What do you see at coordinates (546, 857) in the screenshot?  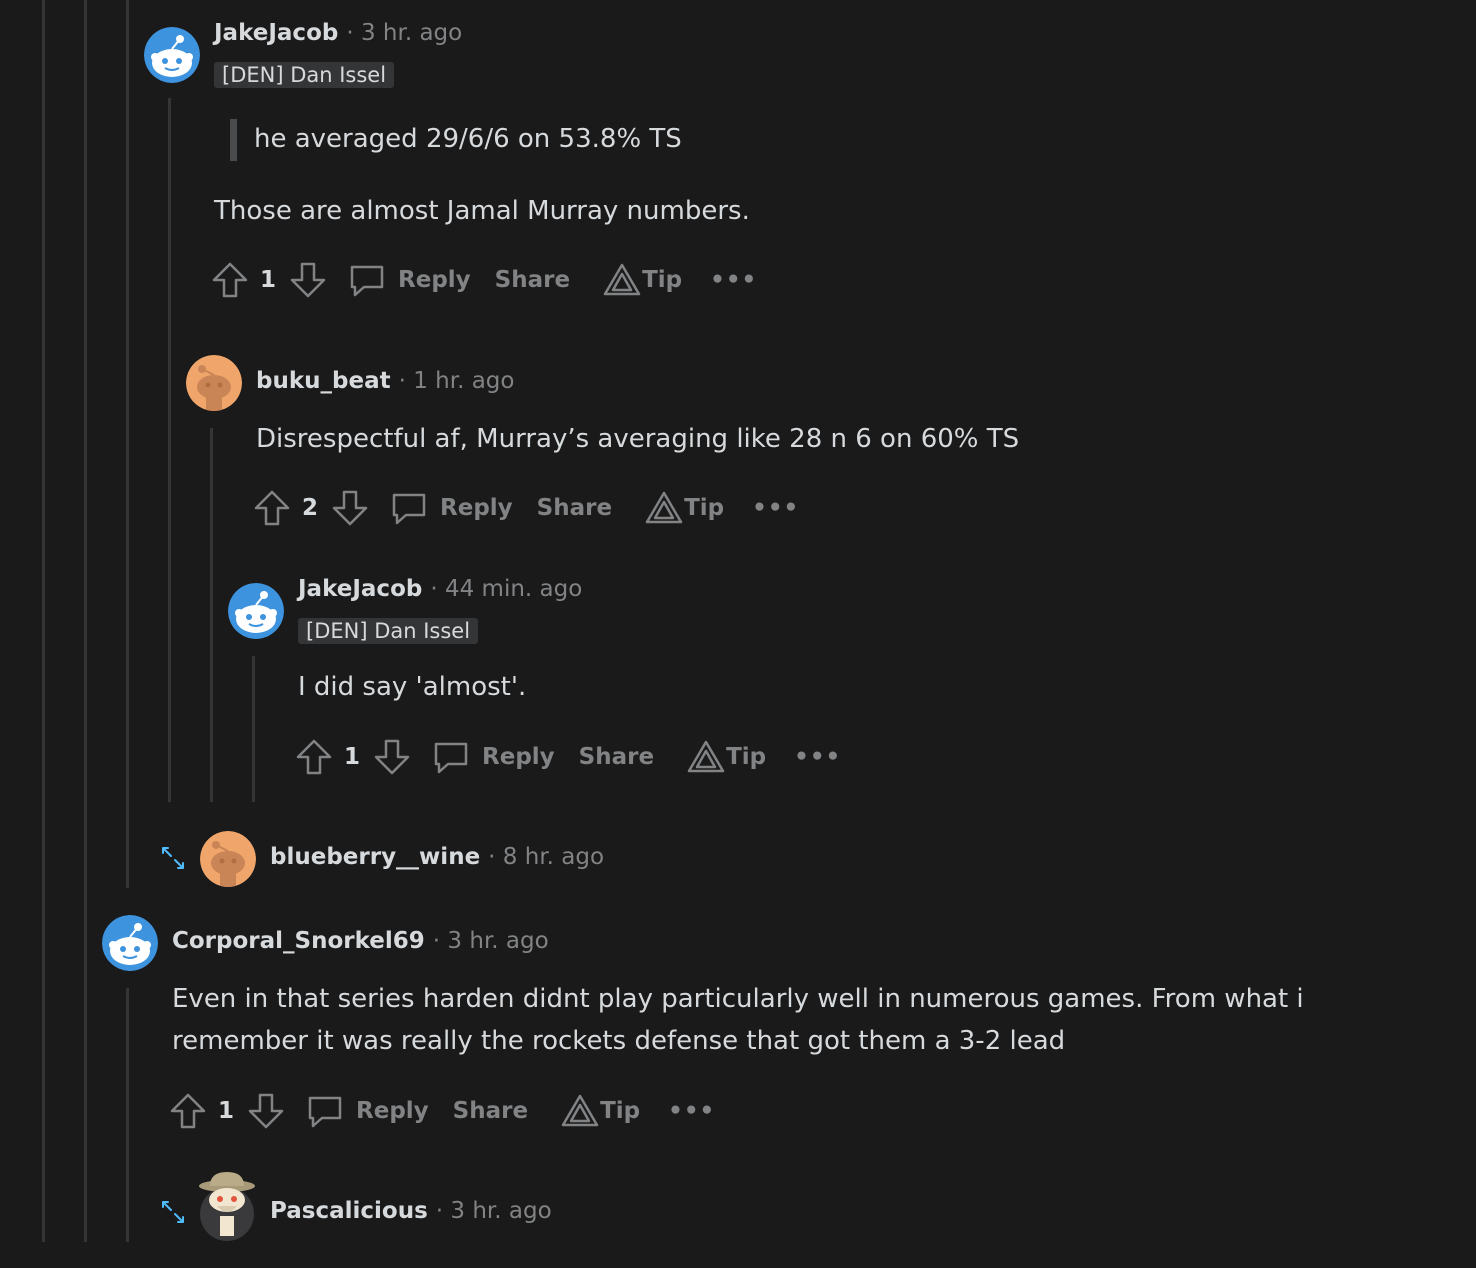 I see `comment-timestamp: · 8 hr. ago` at bounding box center [546, 857].